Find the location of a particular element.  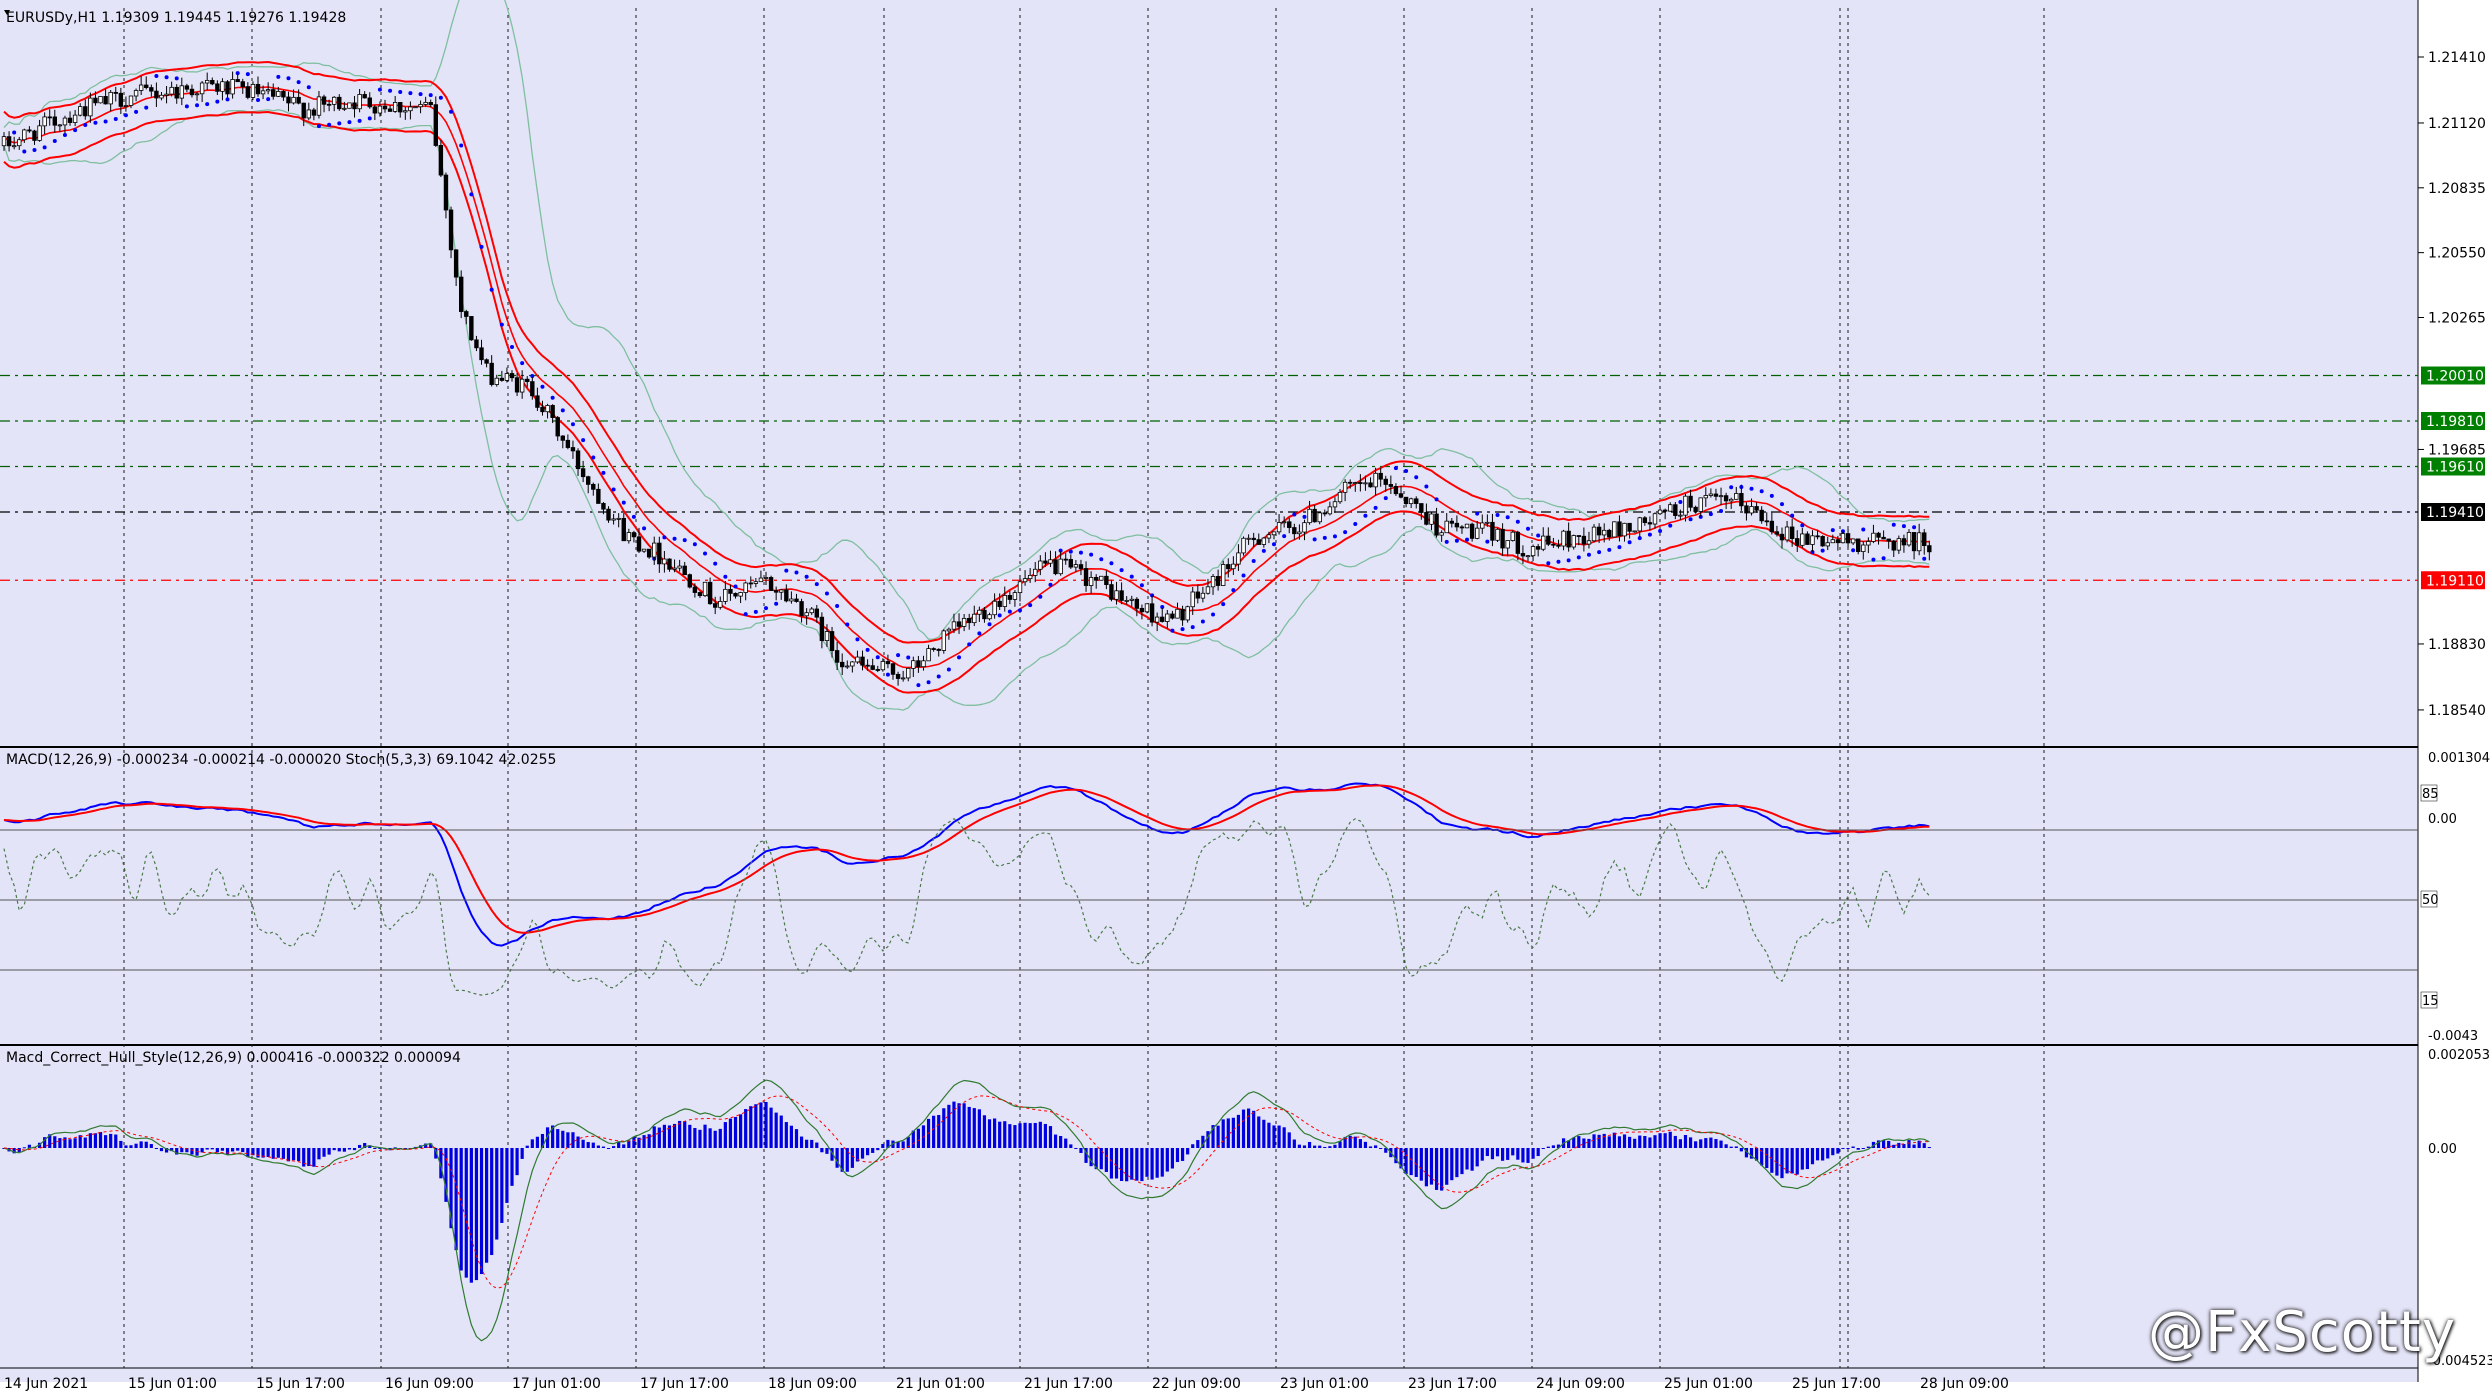

x-tick-label: 23 Jun 17:00 is located at coordinates (1452, 1384).